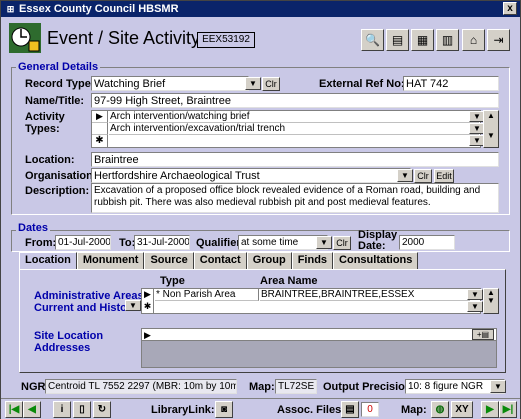 The image size is (521, 419). What do you see at coordinates (462, 409) in the screenshot?
I see `xy-button: XY` at bounding box center [462, 409].